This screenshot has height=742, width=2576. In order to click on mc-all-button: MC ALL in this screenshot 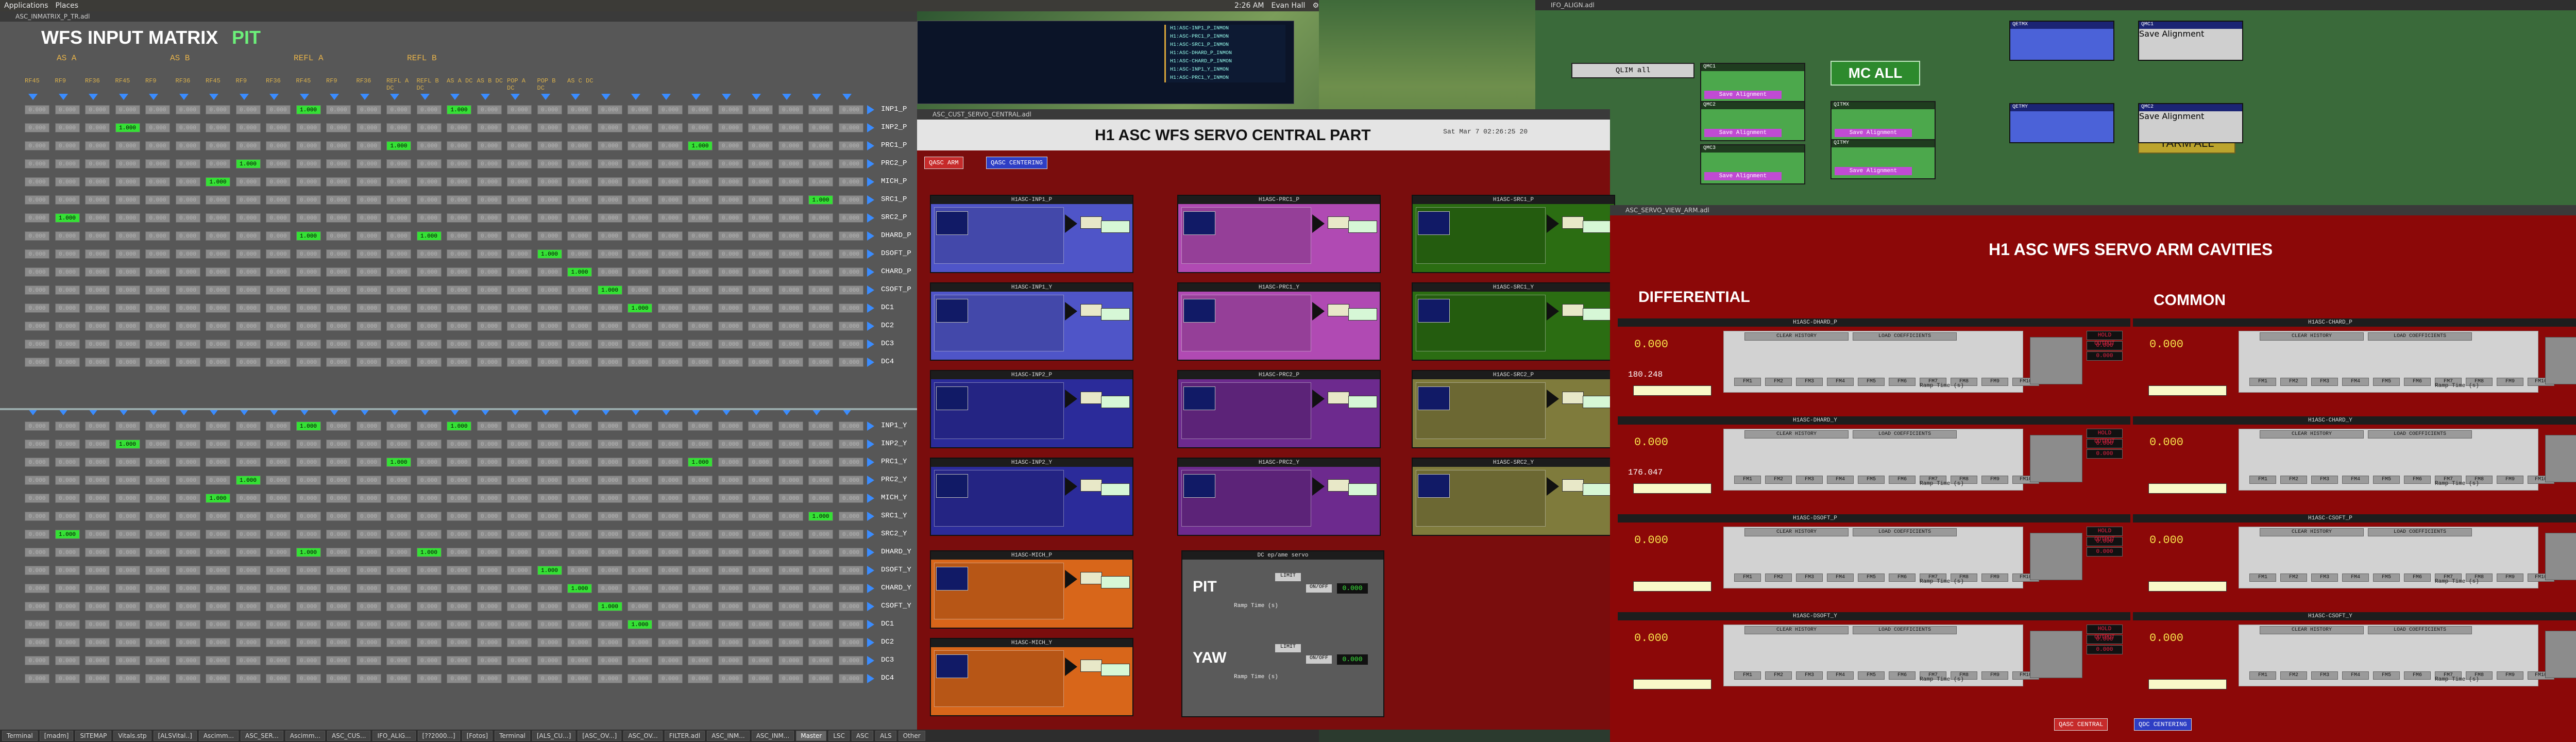, I will do `click(1875, 73)`.